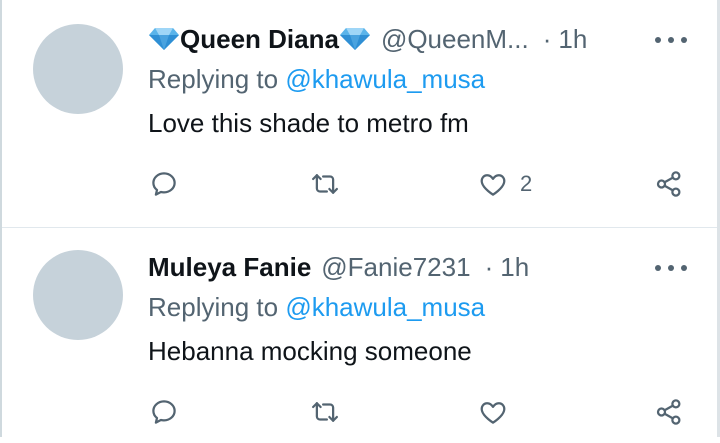  I want to click on tweet-header: Queen Diana @QueenM... · 1h, so click(367, 39).